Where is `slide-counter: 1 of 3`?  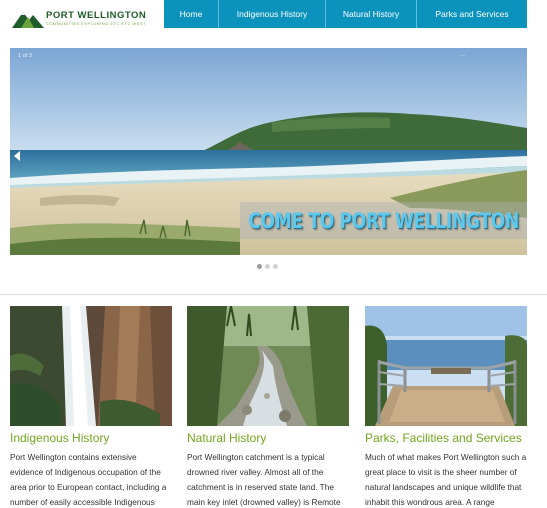
slide-counter: 1 of 3 is located at coordinates (25, 56).